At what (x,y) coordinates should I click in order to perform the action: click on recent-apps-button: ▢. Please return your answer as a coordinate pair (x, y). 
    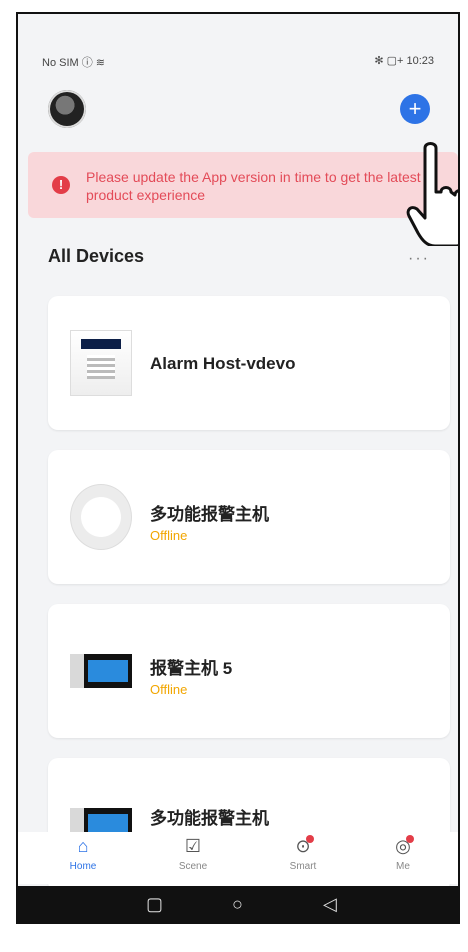
    Looking at the image, I should click on (154, 904).